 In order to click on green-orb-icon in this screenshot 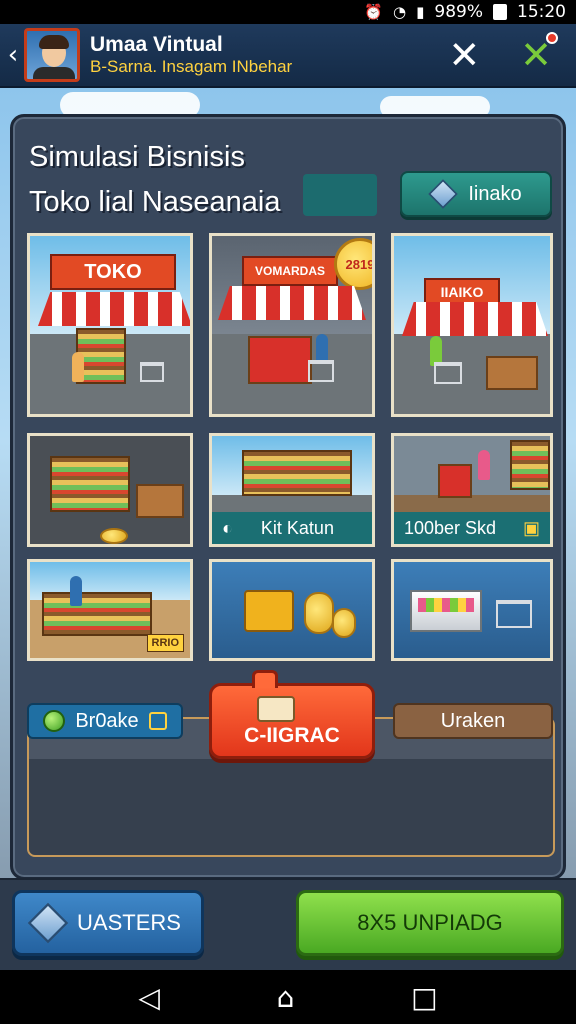, I will do `click(54, 721)`.